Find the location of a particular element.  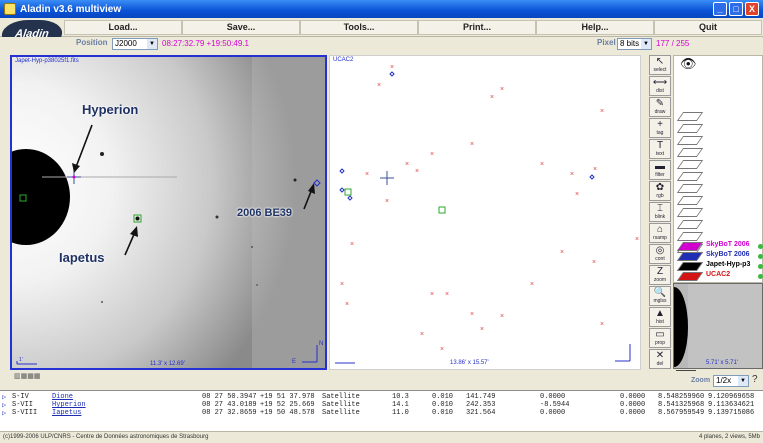

tool-select: ↖ select is located at coordinates (660, 65).